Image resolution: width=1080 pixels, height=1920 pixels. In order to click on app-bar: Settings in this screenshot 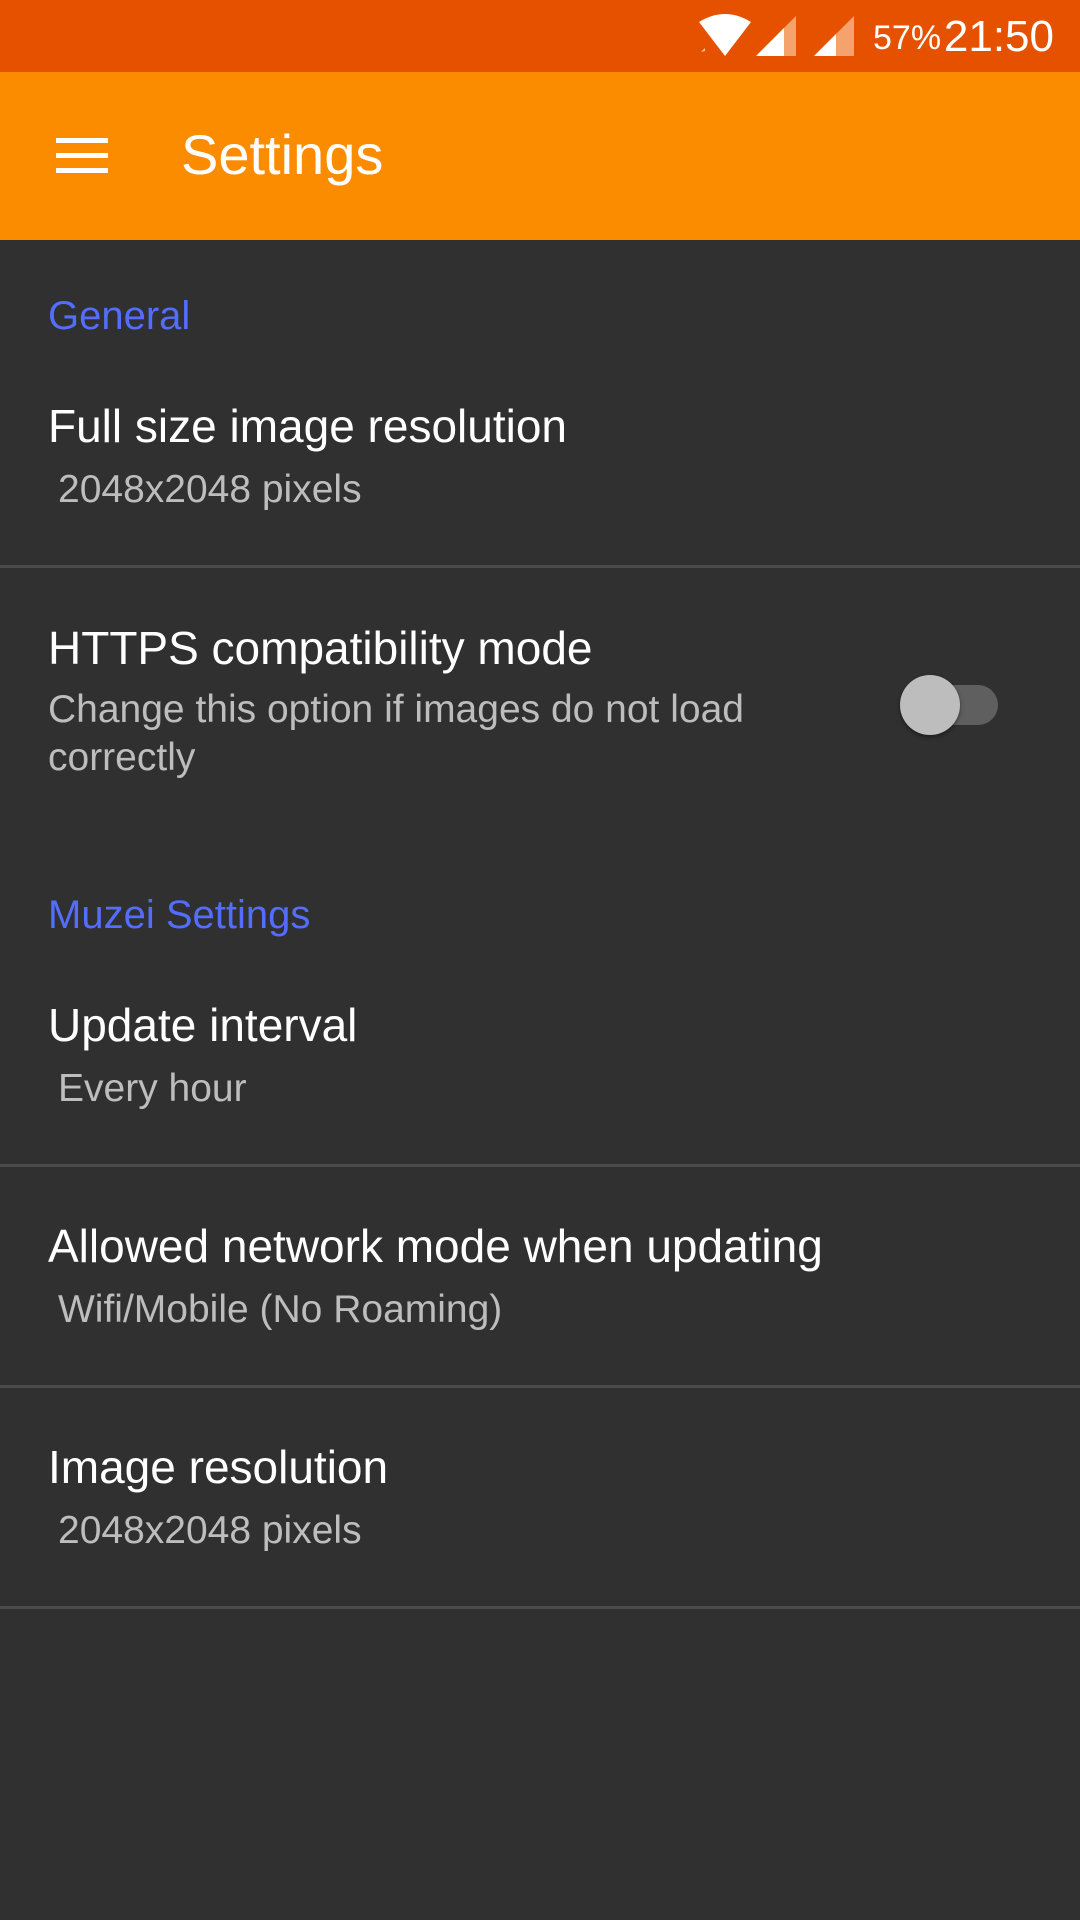, I will do `click(540, 156)`.